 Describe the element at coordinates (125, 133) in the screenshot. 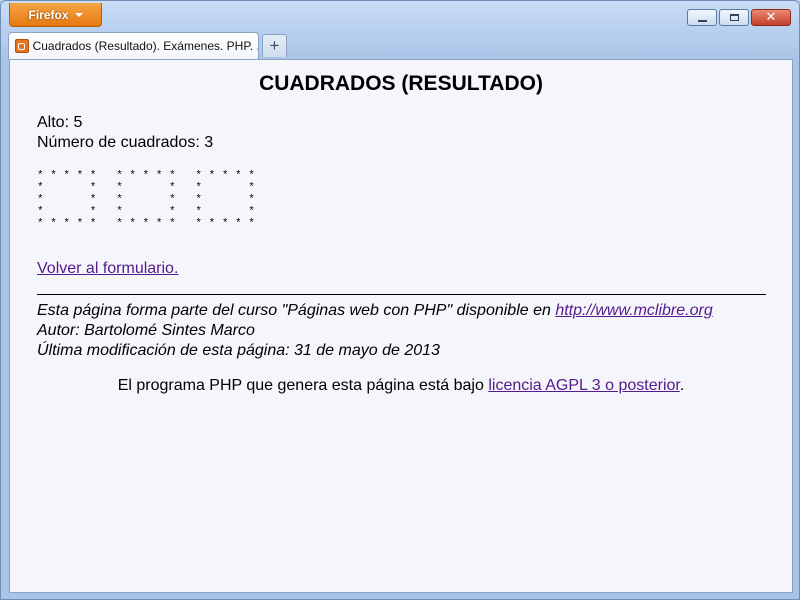

I see `result-info: Alto: 5 Número de cuadrados: 3` at that location.